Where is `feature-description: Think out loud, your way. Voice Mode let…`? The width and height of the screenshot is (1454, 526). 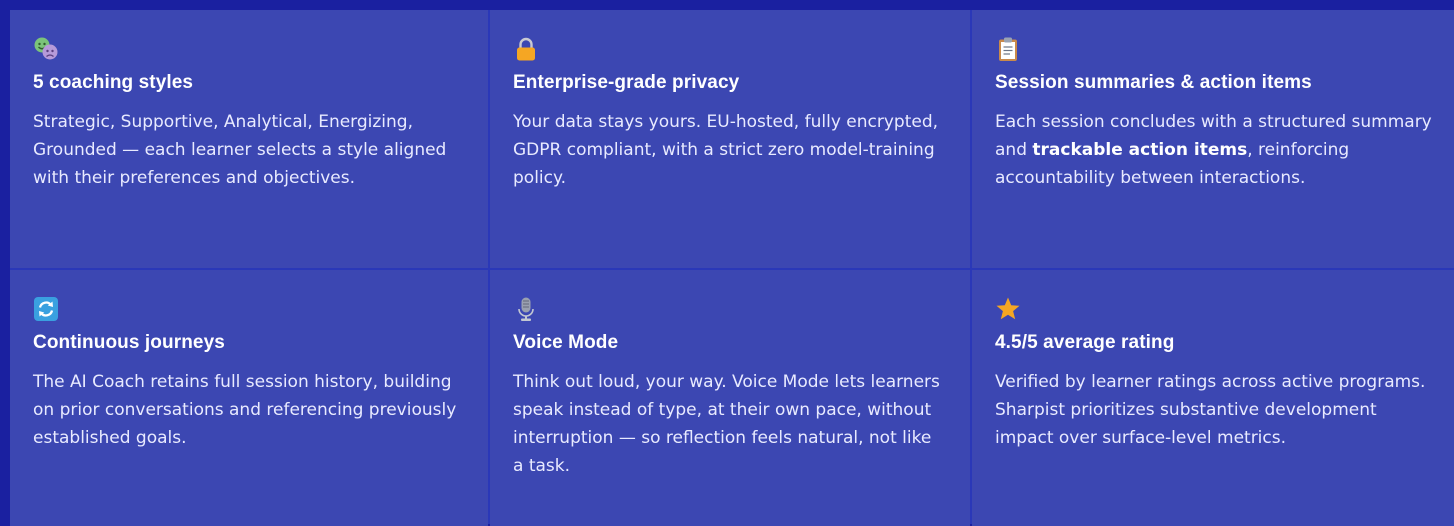 feature-description: Think out loud, your way. Voice Mode let… is located at coordinates (726, 424).